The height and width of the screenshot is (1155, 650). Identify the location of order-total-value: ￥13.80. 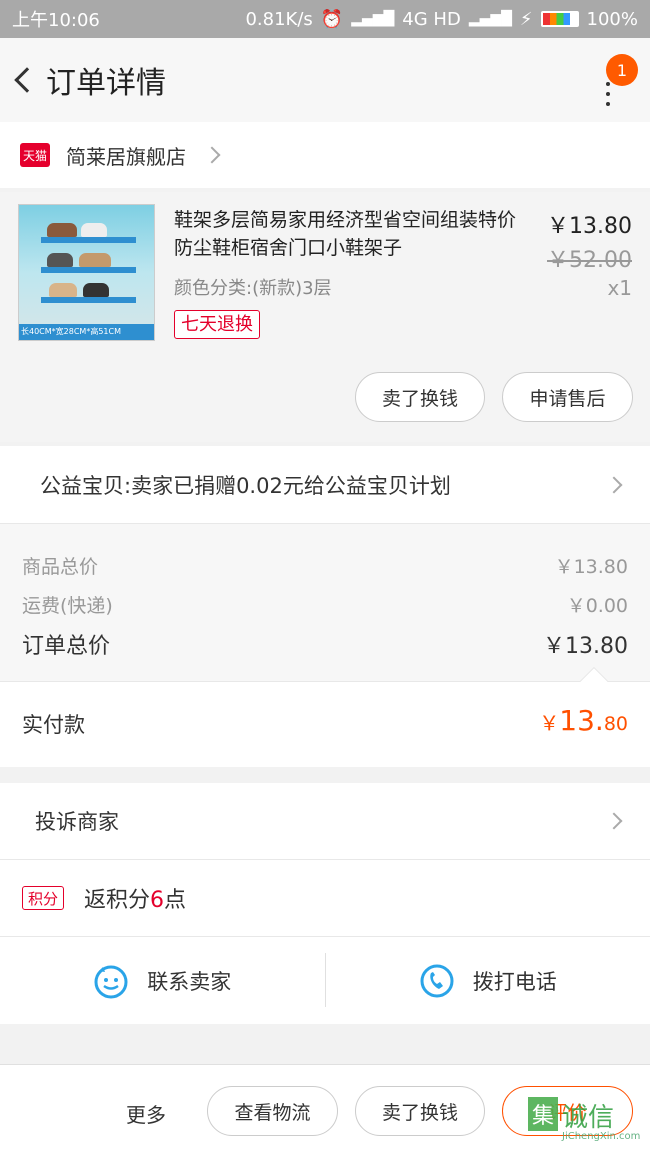
(585, 646).